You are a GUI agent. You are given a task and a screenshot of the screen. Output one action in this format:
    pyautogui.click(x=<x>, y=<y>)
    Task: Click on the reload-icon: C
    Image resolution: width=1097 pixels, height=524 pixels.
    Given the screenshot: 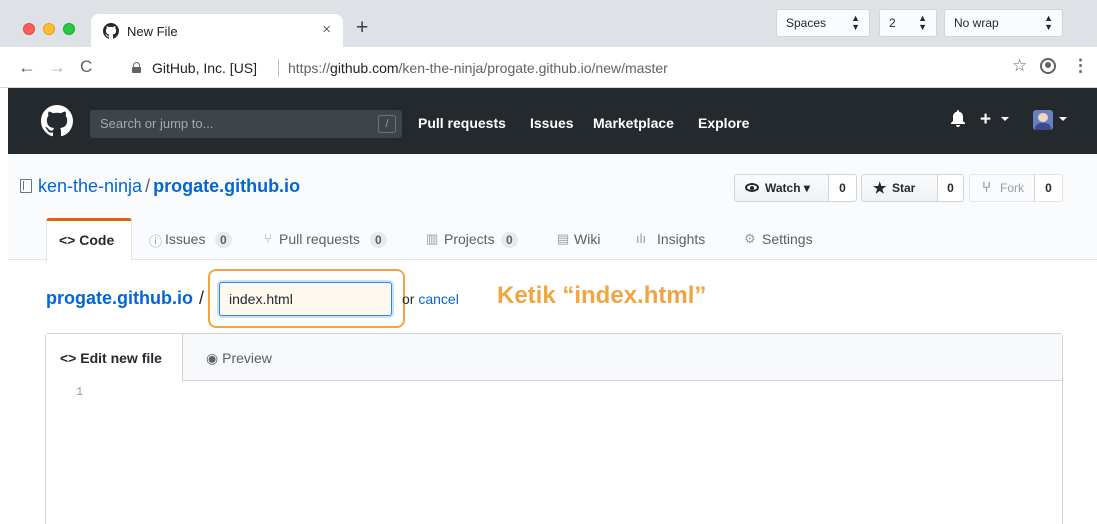 What is the action you would take?
    pyautogui.click(x=86, y=67)
    